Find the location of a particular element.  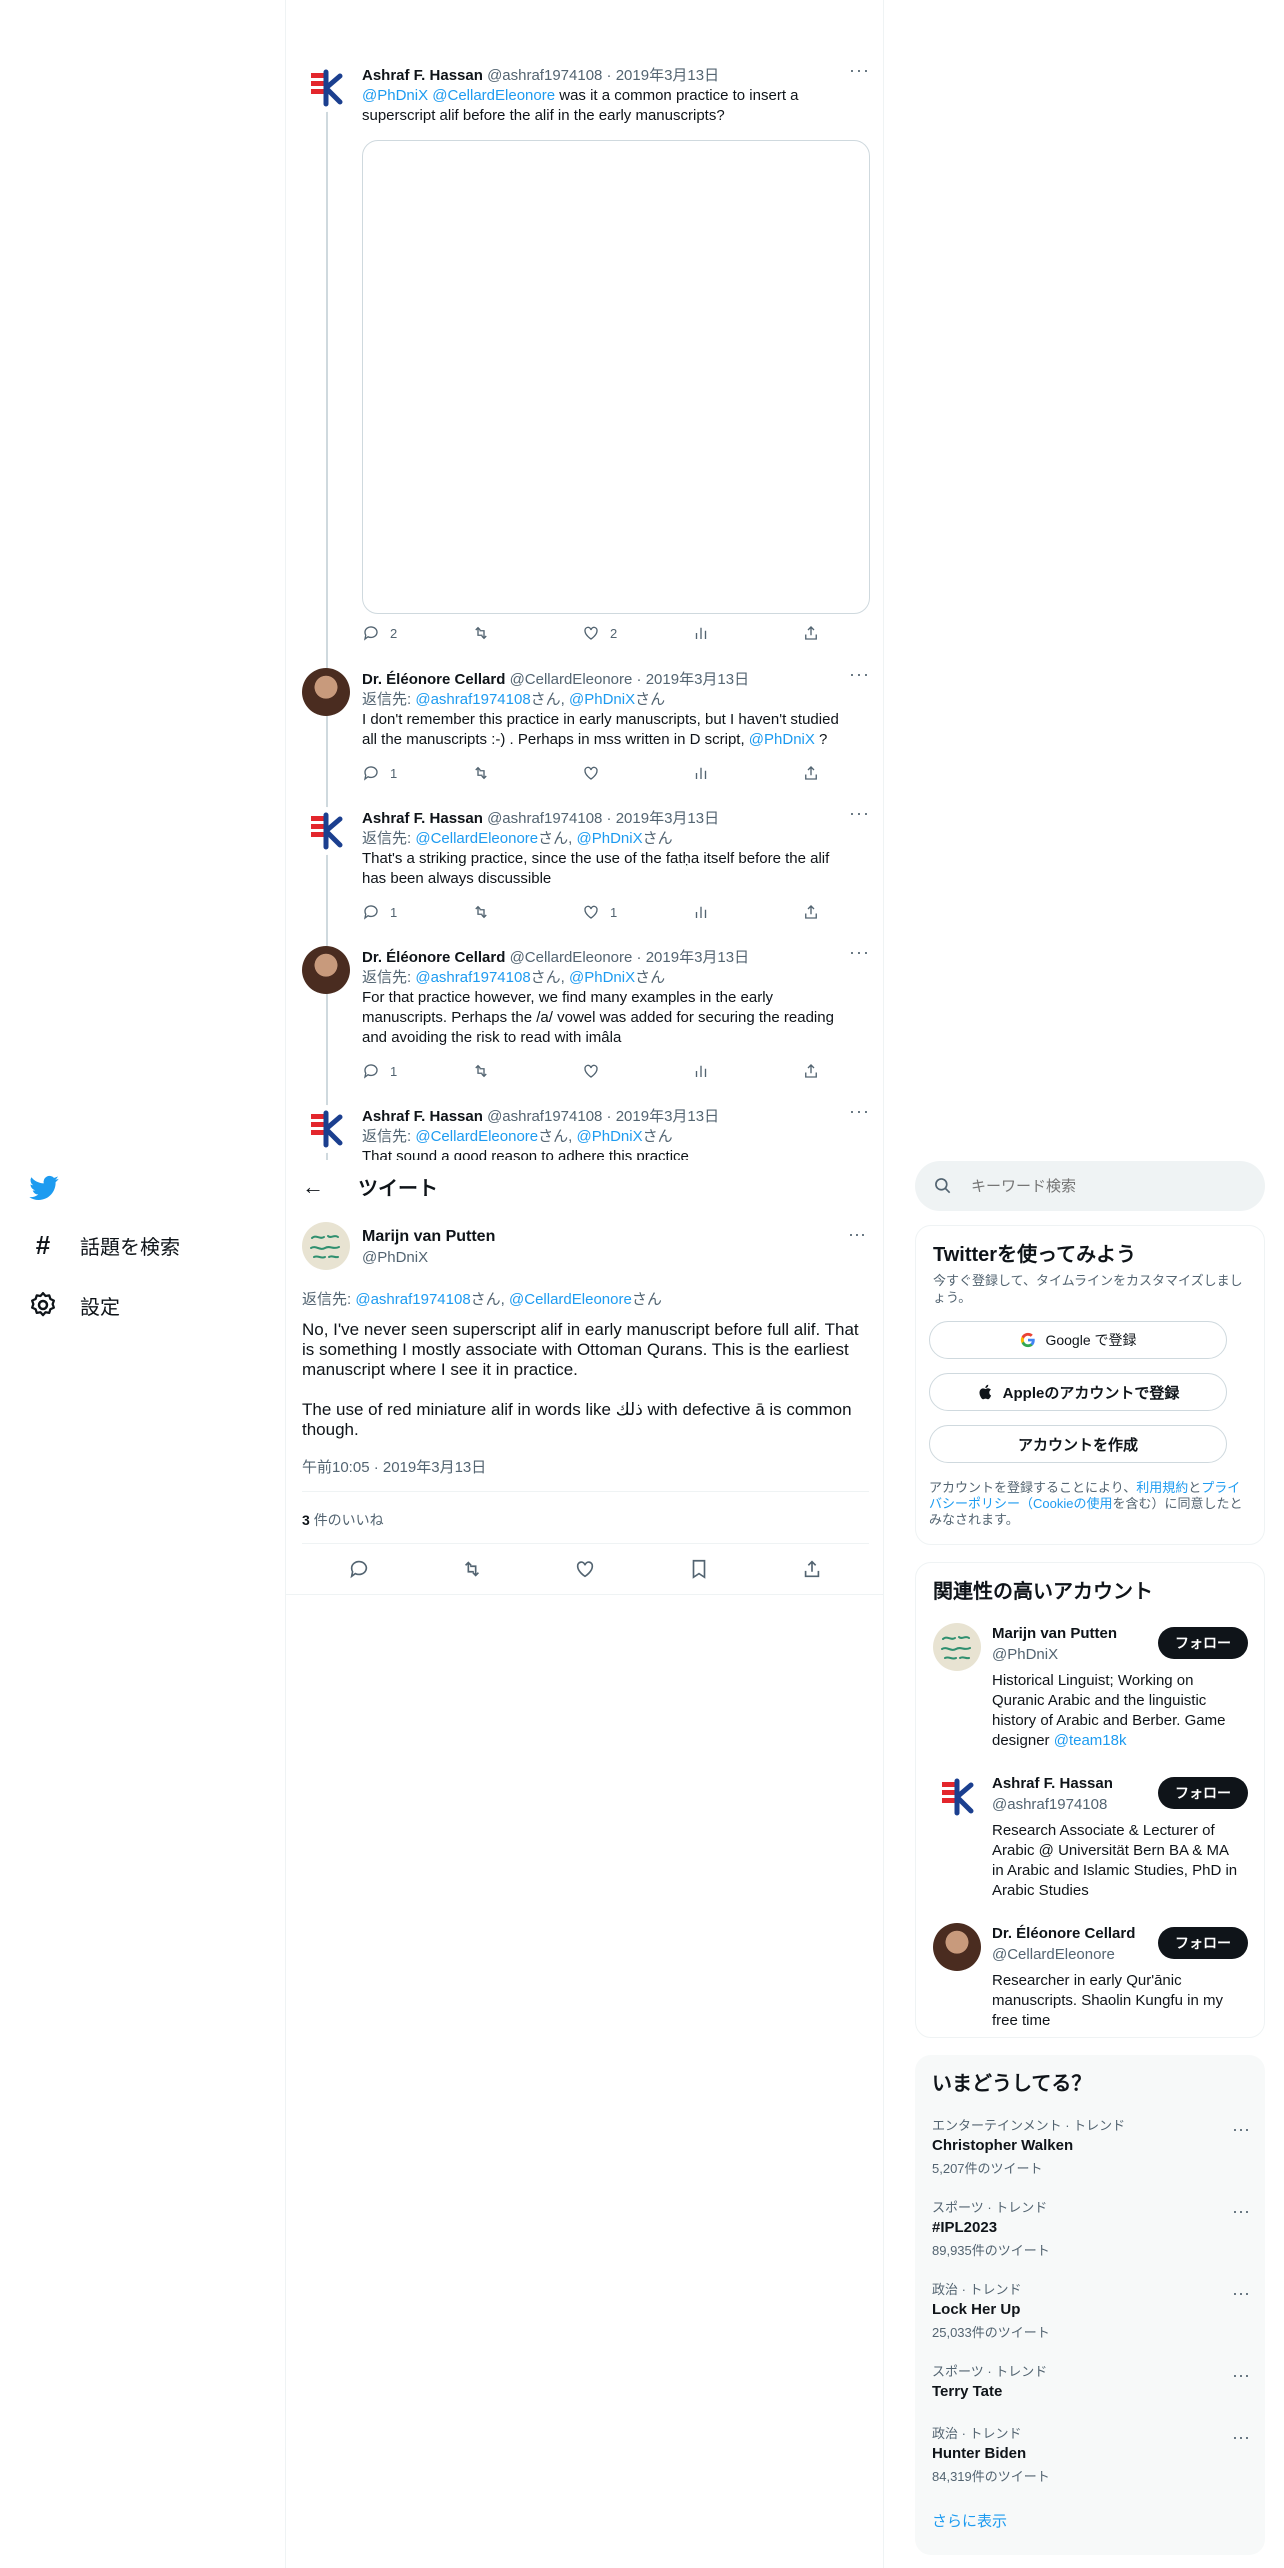

search-input is located at coordinates (1101, 1186).